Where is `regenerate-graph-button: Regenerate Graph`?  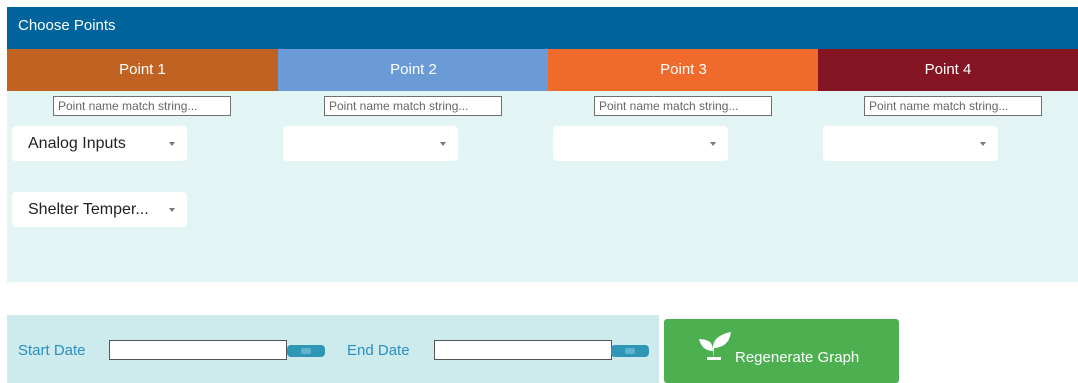 regenerate-graph-button: Regenerate Graph is located at coordinates (781, 351).